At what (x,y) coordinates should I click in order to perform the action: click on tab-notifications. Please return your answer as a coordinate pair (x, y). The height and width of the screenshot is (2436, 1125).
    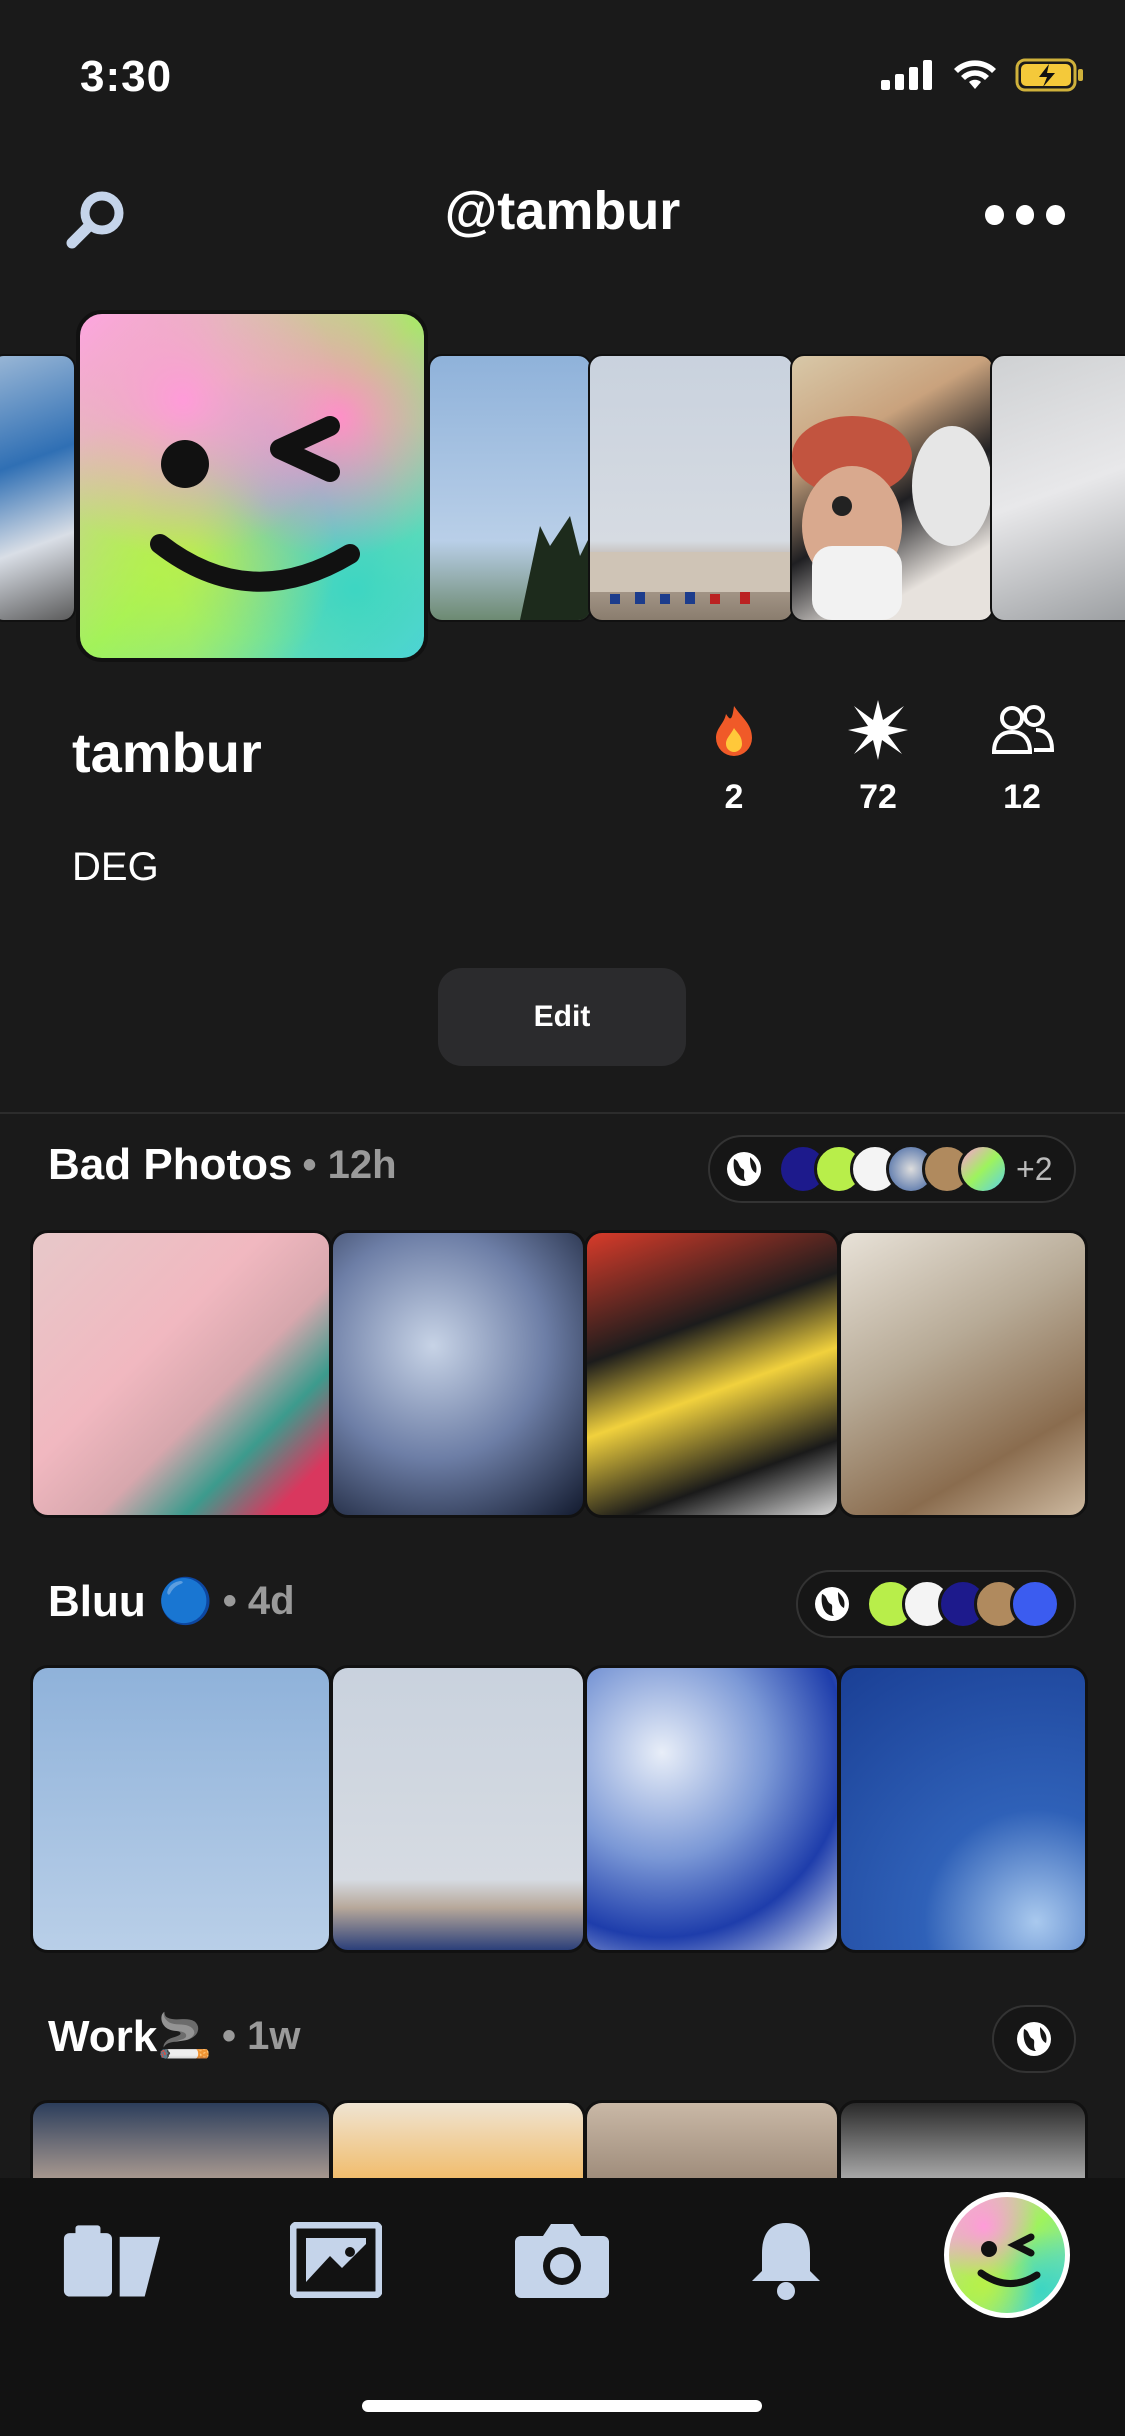
    Looking at the image, I should click on (786, 2260).